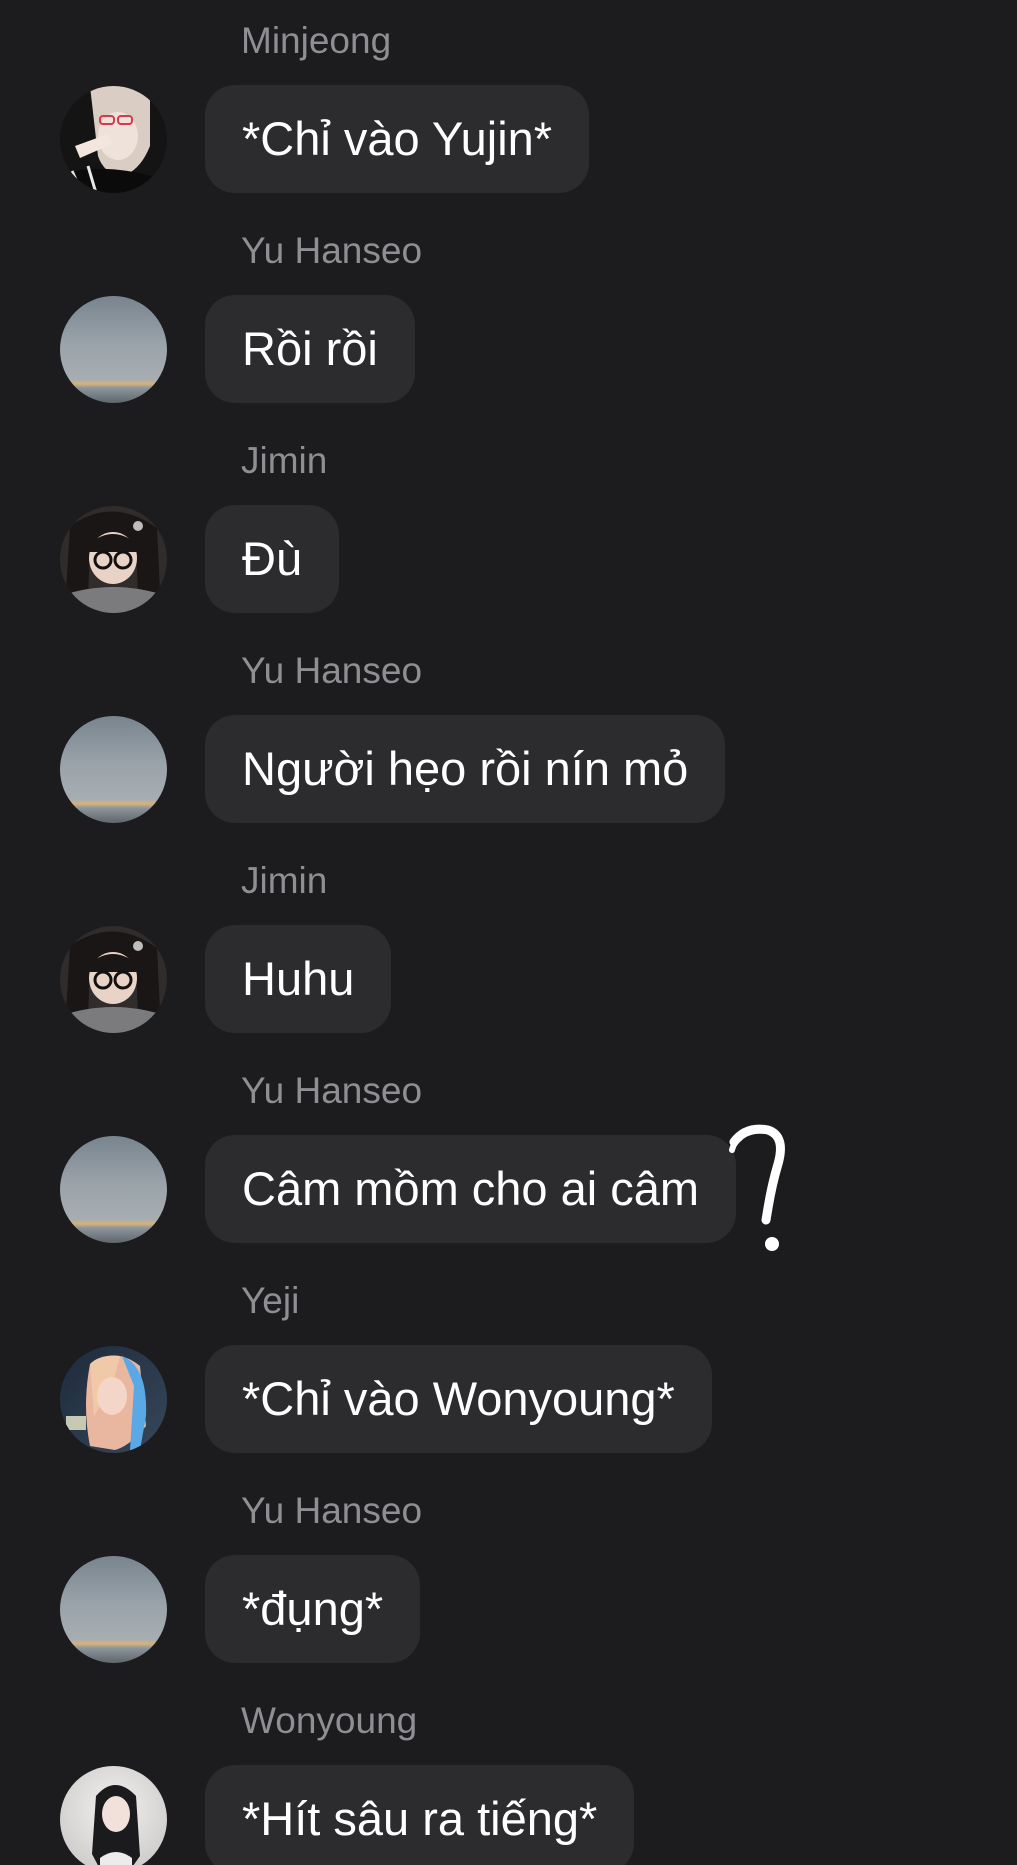 The height and width of the screenshot is (1865, 1017). Describe the element at coordinates (757, 1187) in the screenshot. I see `handwritten-question-mark-icon` at that location.